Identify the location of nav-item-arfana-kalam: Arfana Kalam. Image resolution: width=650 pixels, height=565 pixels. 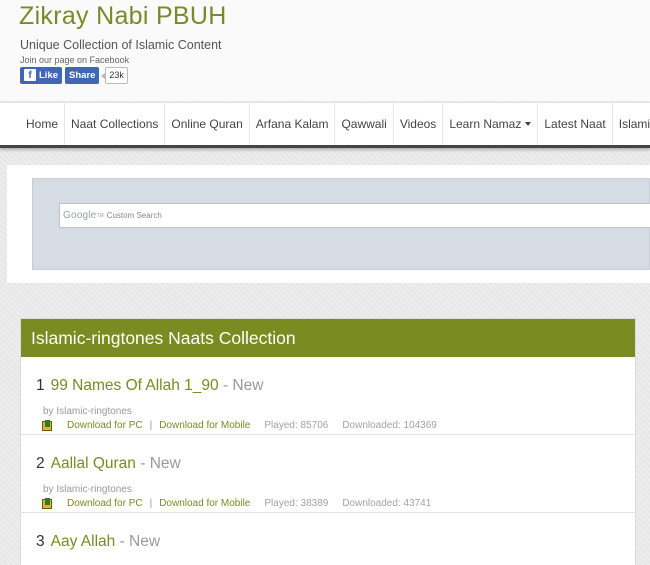
(291, 124).